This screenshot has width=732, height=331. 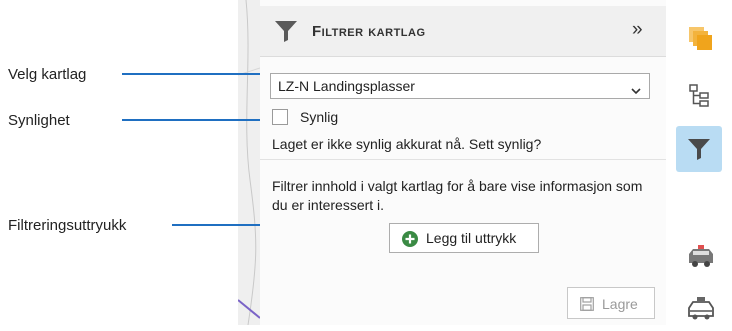 I want to click on callout-layer-line, so click(x=196, y=74).